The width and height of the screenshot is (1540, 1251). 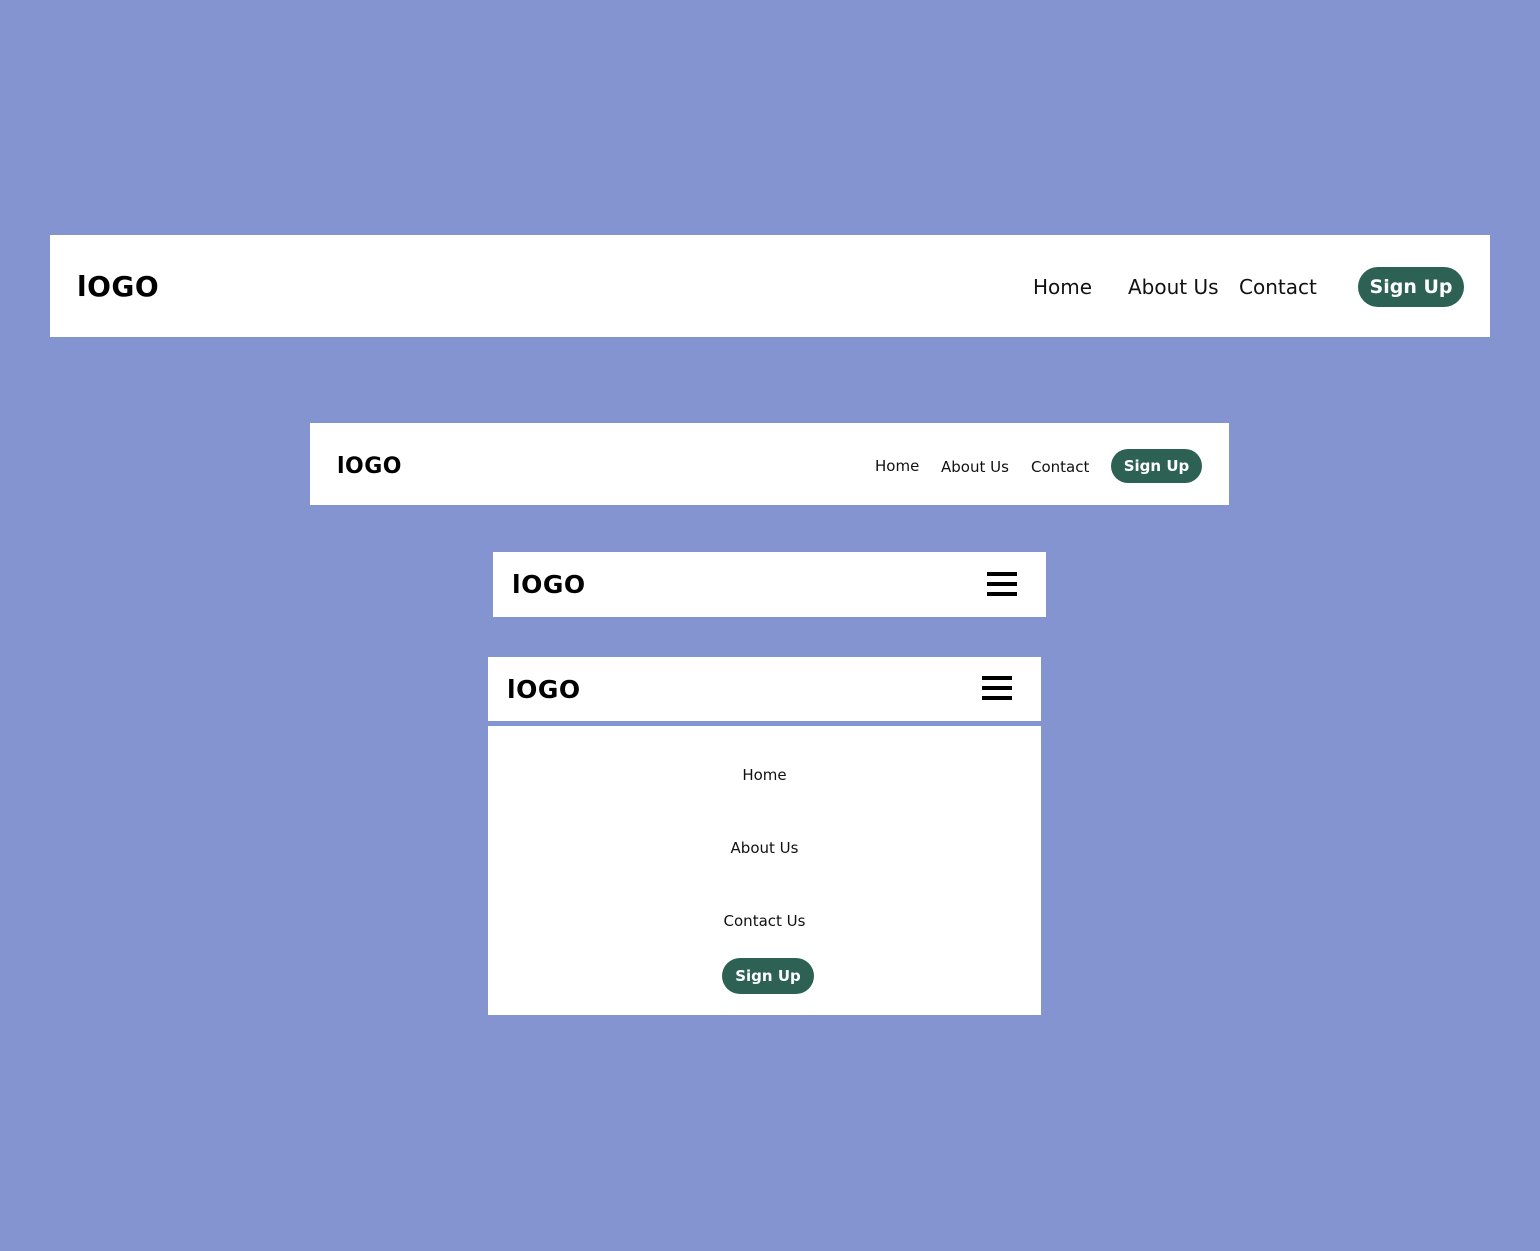 I want to click on menu-link-about-us: About Us, so click(x=764, y=848).